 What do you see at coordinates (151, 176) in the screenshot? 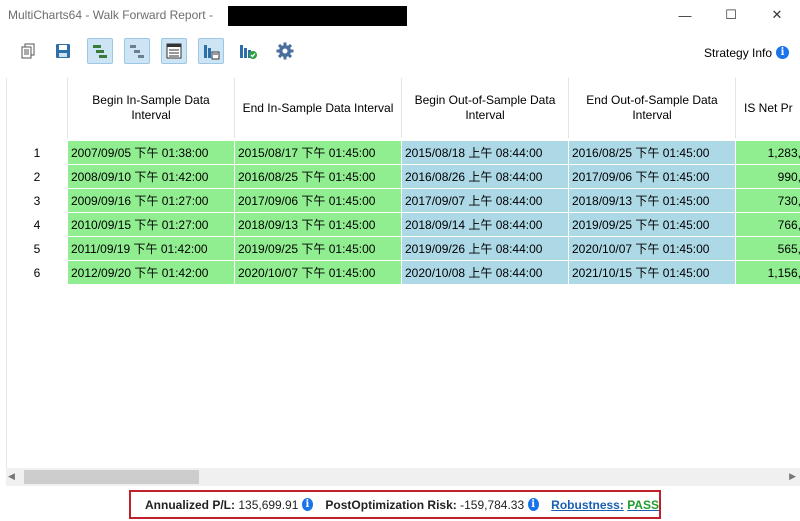
I see `cell-begin-is: 2008/09/10 下午 01:42:00` at bounding box center [151, 176].